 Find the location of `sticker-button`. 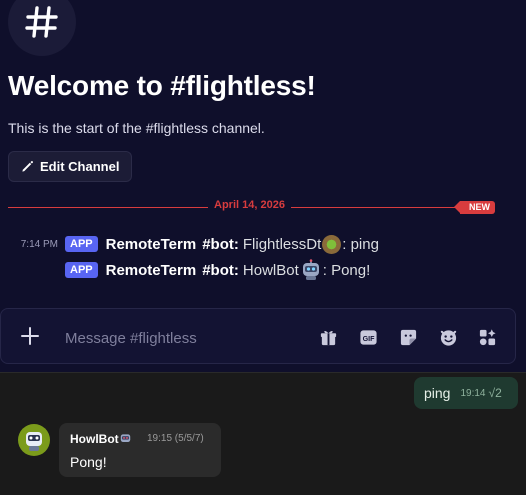

sticker-button is located at coordinates (408, 337).